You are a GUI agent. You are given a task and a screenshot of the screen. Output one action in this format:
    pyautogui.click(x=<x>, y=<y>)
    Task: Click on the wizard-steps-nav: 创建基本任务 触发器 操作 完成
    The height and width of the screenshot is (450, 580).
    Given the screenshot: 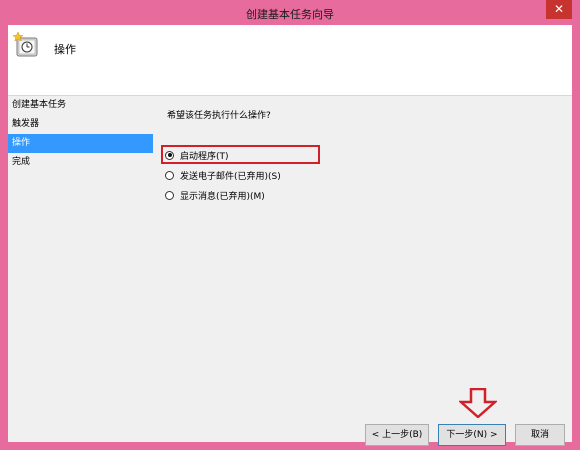 What is the action you would take?
    pyautogui.click(x=80, y=134)
    